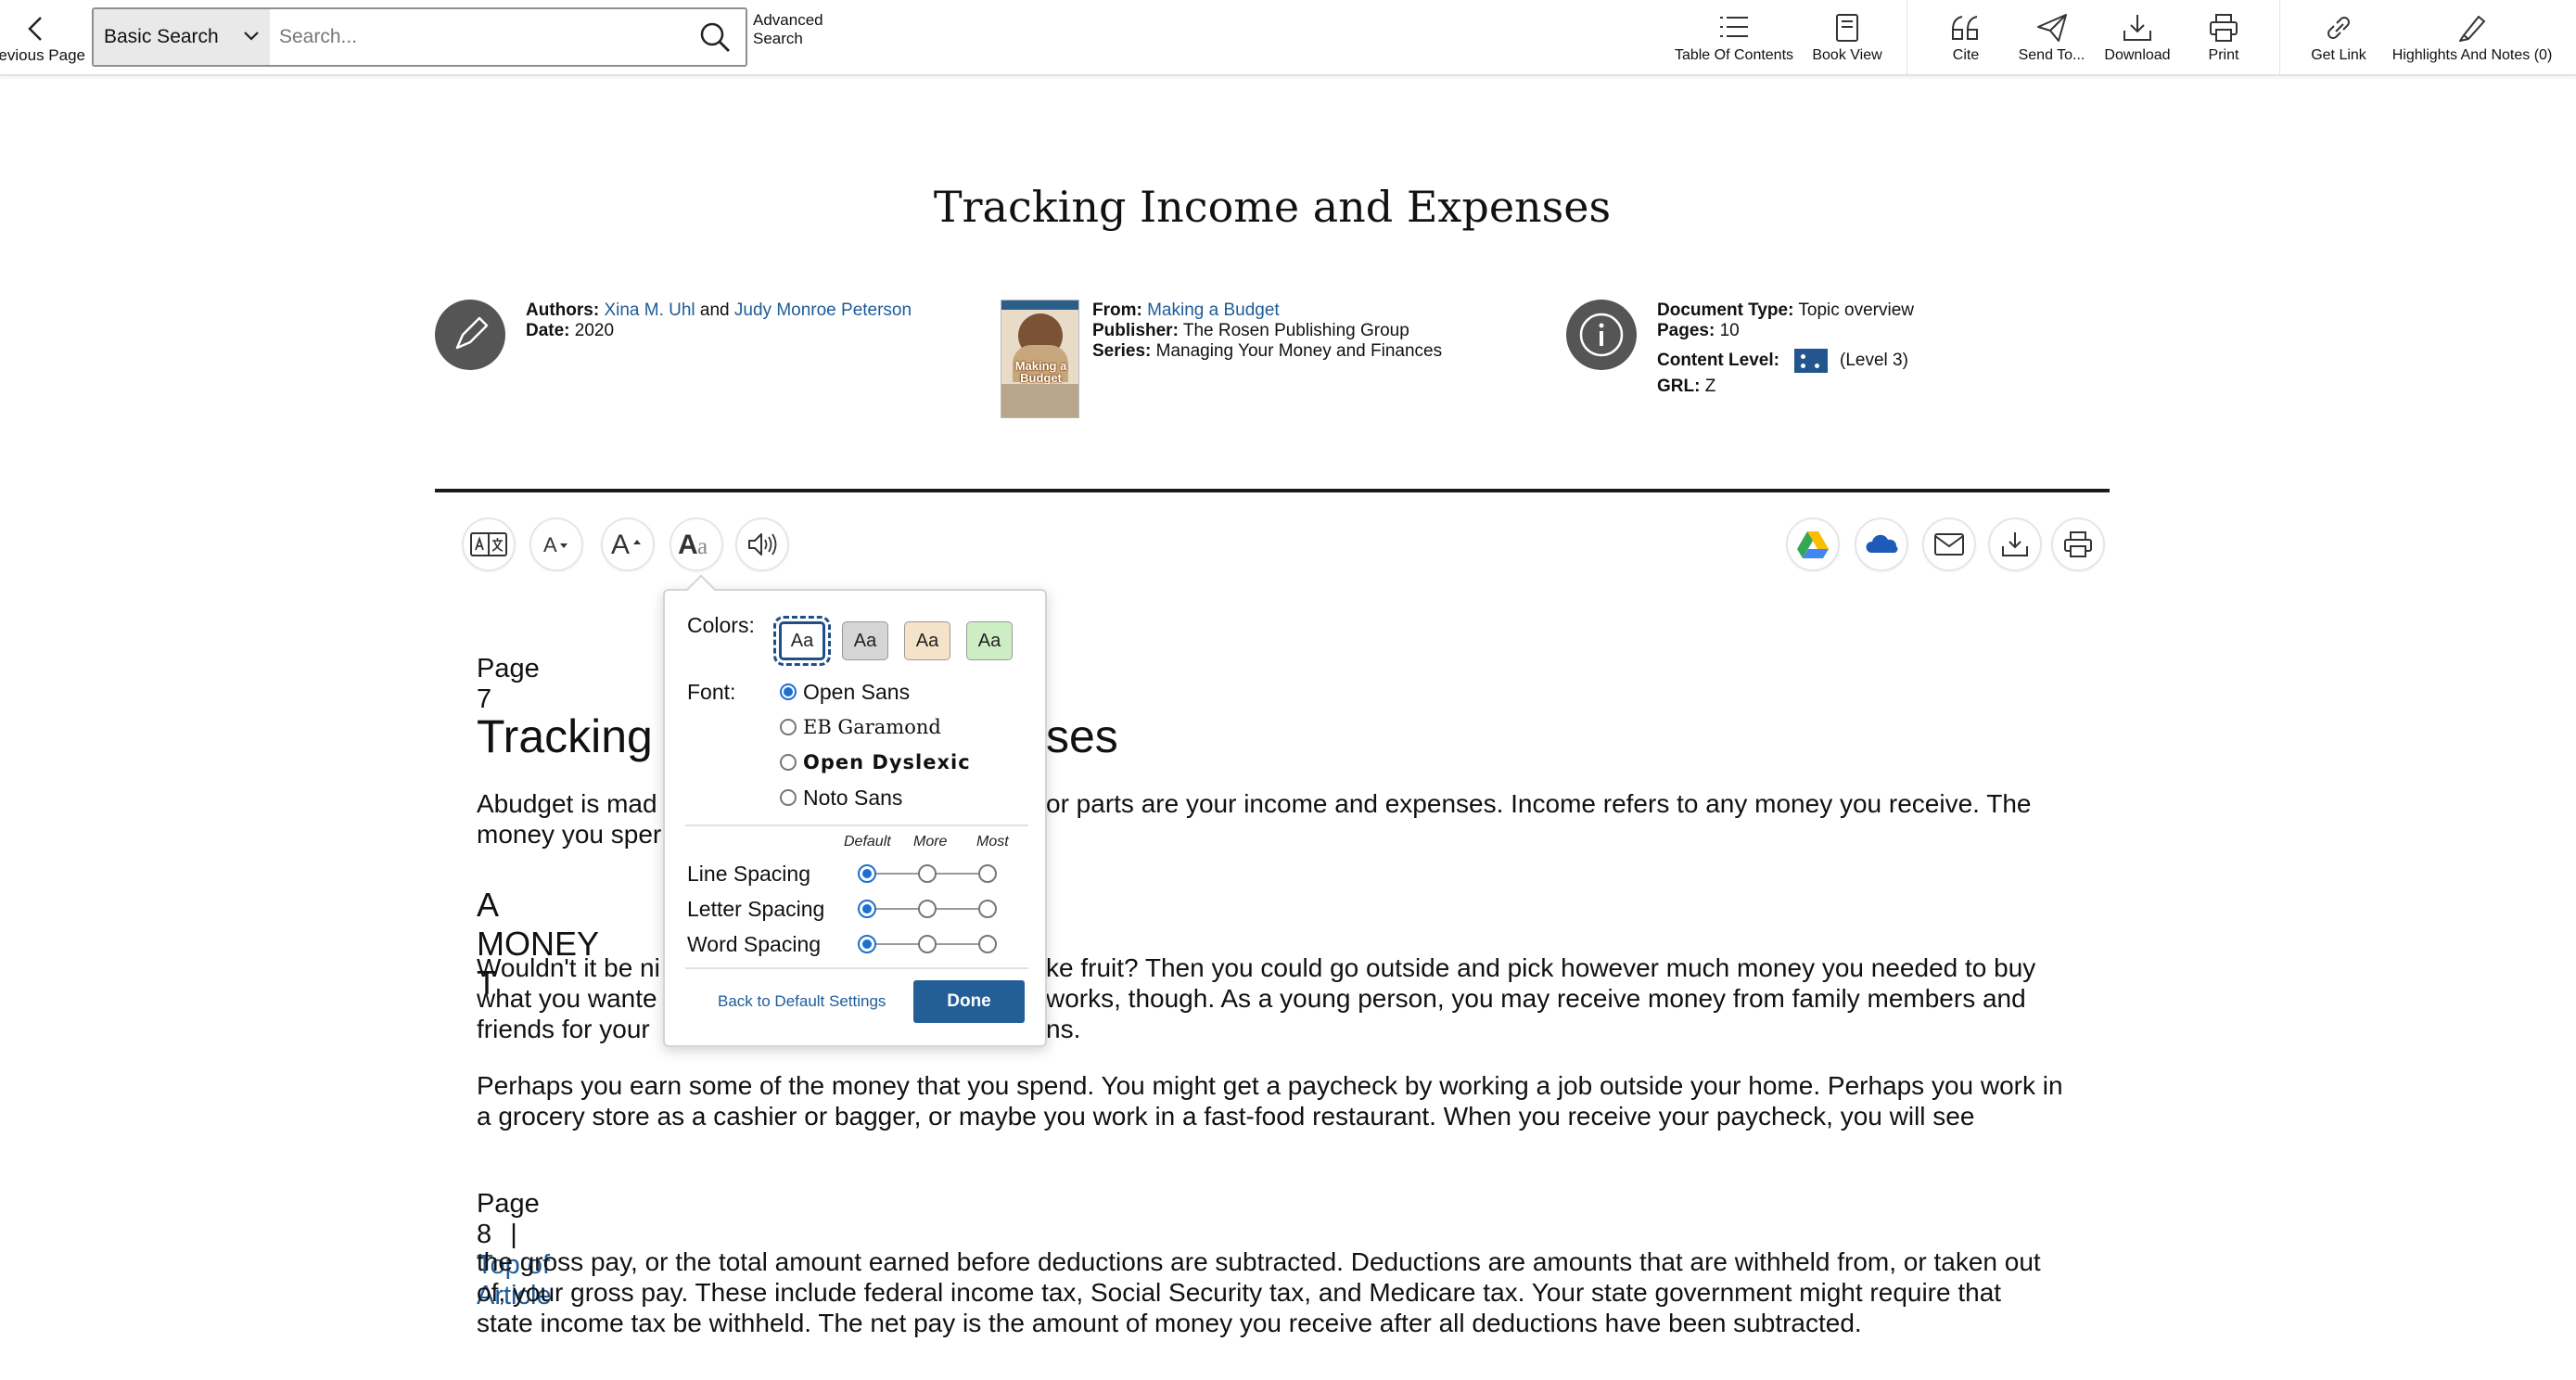 The width and height of the screenshot is (2576, 1380). Describe the element at coordinates (595, 330) in the screenshot. I see `date-value: 2020` at that location.